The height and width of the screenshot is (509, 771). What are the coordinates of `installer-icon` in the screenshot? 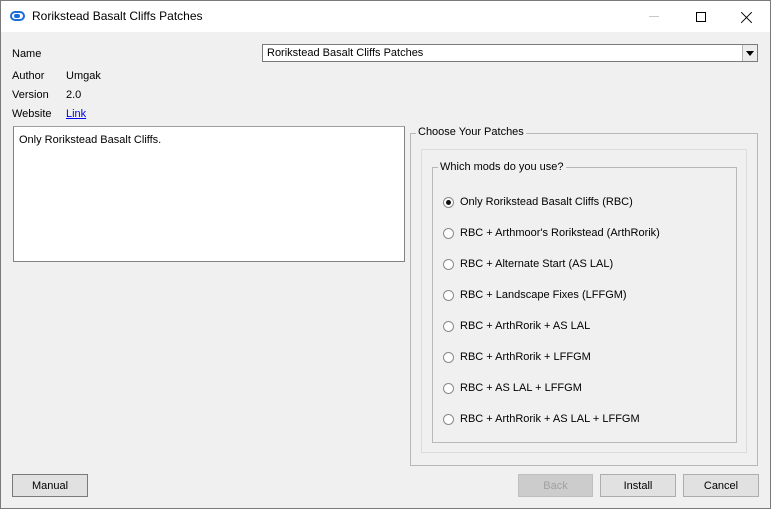 It's located at (17, 16).